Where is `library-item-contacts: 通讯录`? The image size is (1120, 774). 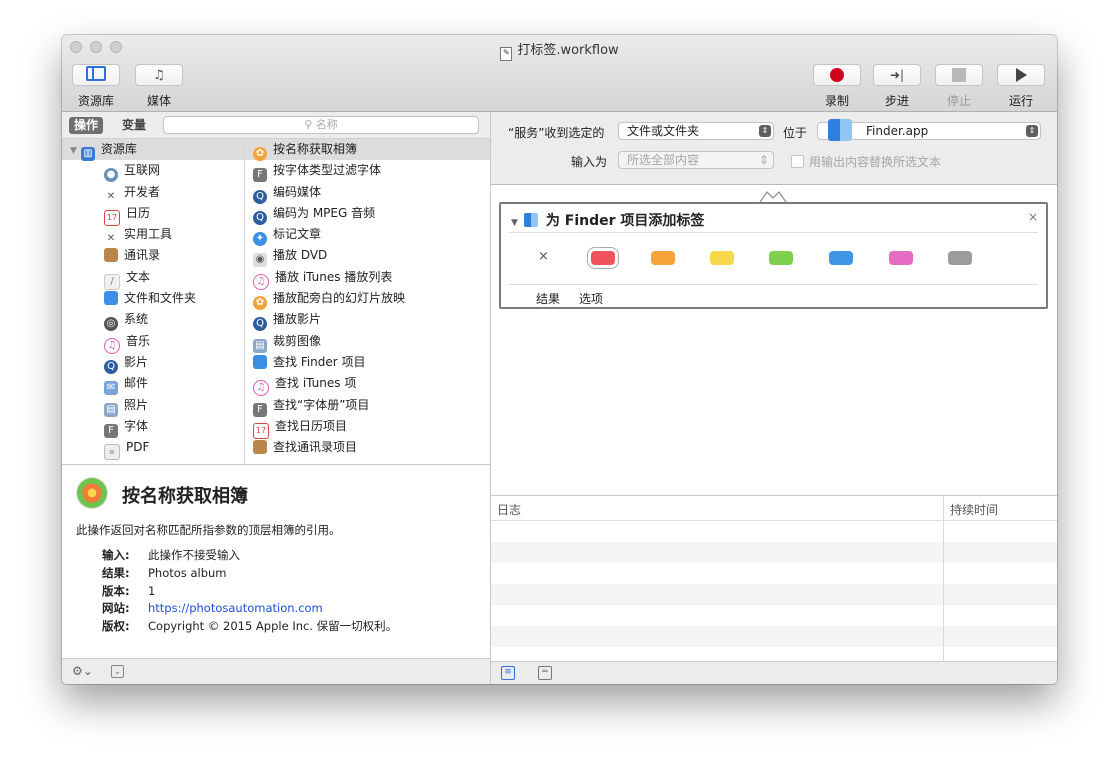
library-item-contacts: 通讯录 is located at coordinates (153, 255).